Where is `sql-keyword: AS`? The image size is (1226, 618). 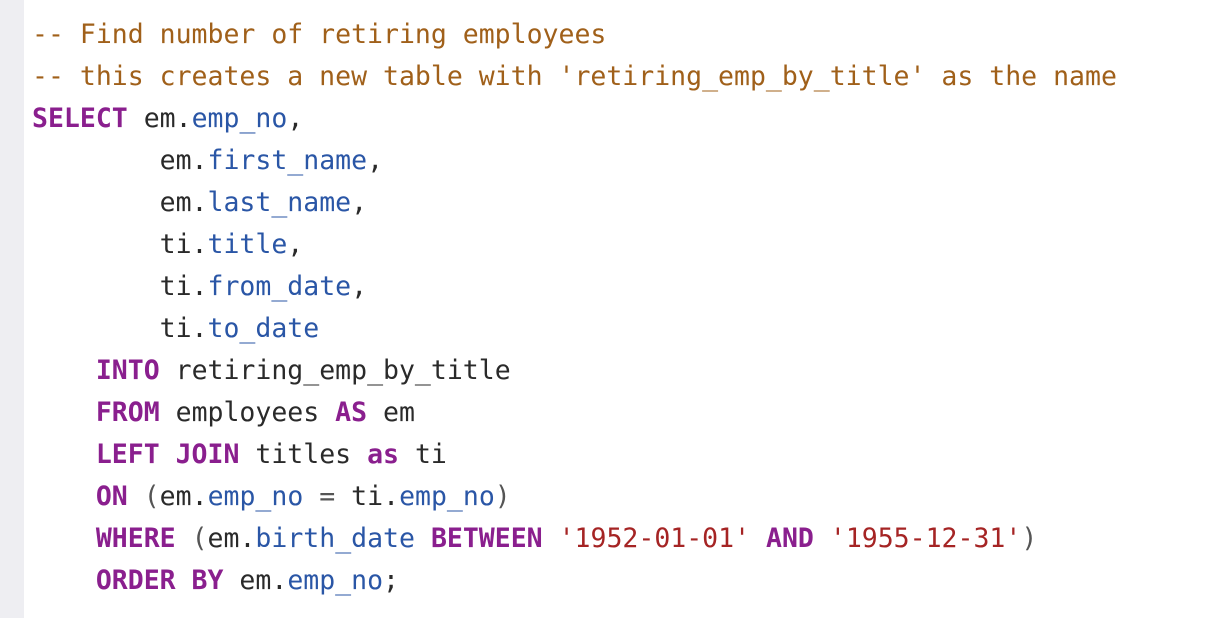
sql-keyword: AS is located at coordinates (351, 412).